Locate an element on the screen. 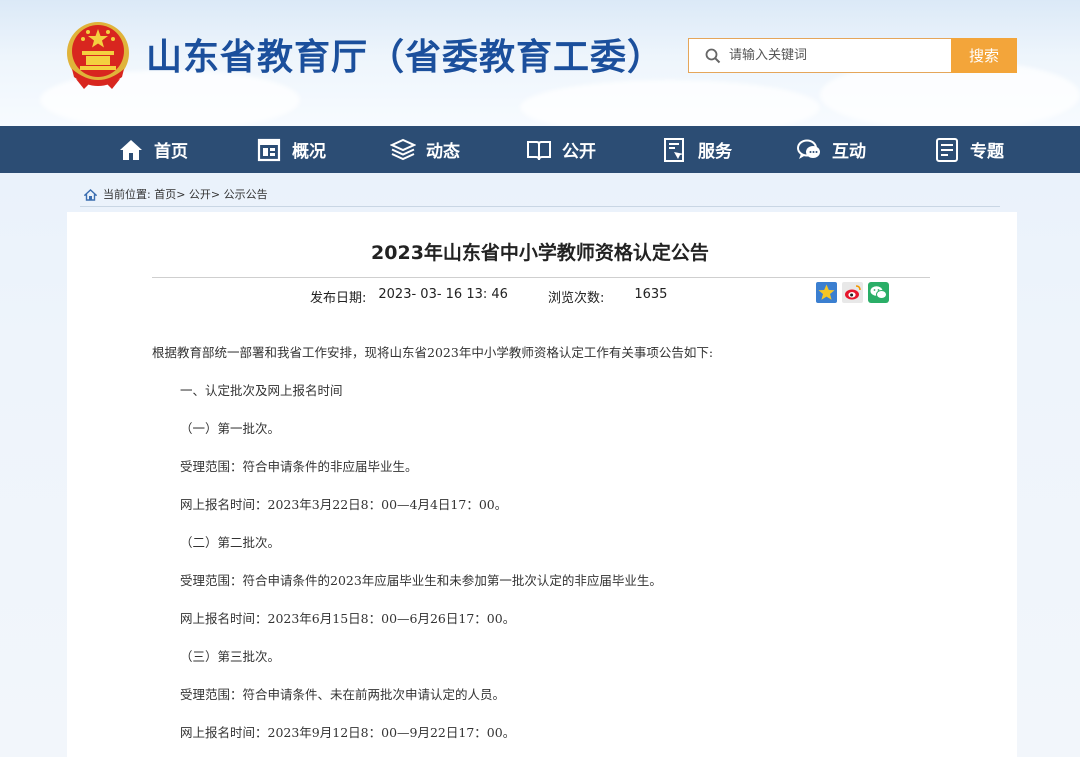  service-doc-icon is located at coordinates (674, 149).